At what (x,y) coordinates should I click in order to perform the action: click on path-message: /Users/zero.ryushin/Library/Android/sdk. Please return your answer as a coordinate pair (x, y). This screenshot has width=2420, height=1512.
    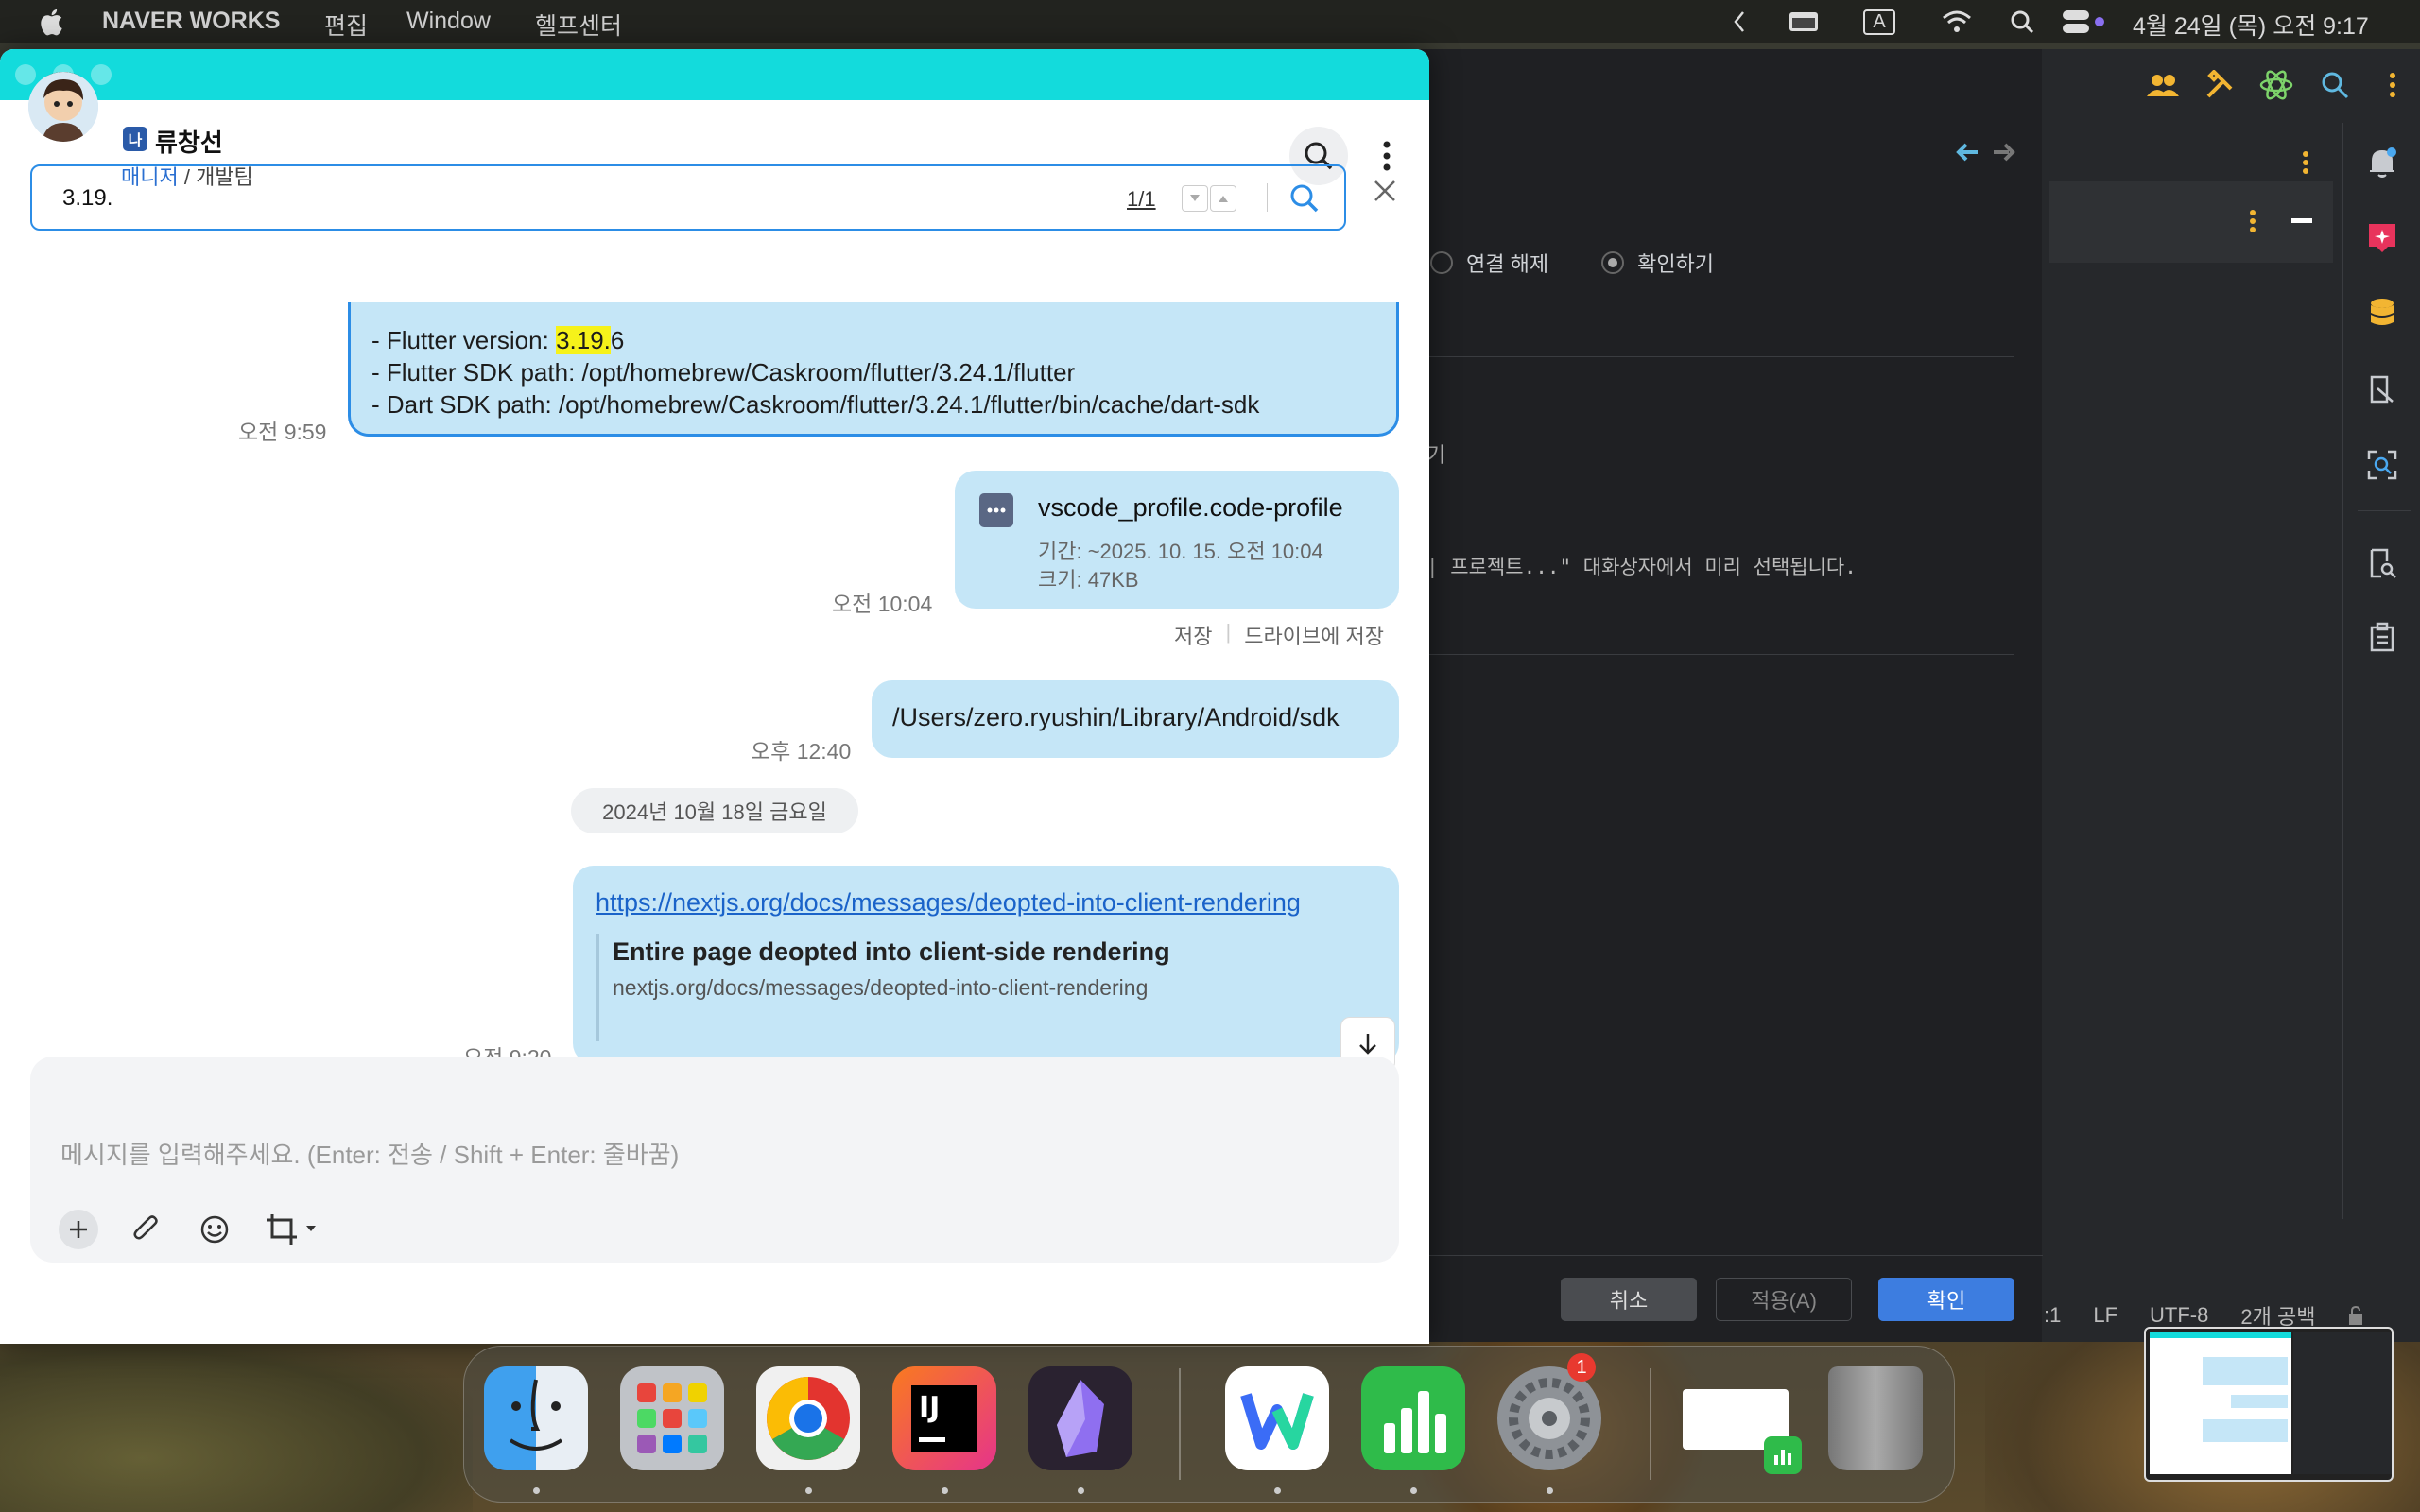
    Looking at the image, I should click on (1135, 719).